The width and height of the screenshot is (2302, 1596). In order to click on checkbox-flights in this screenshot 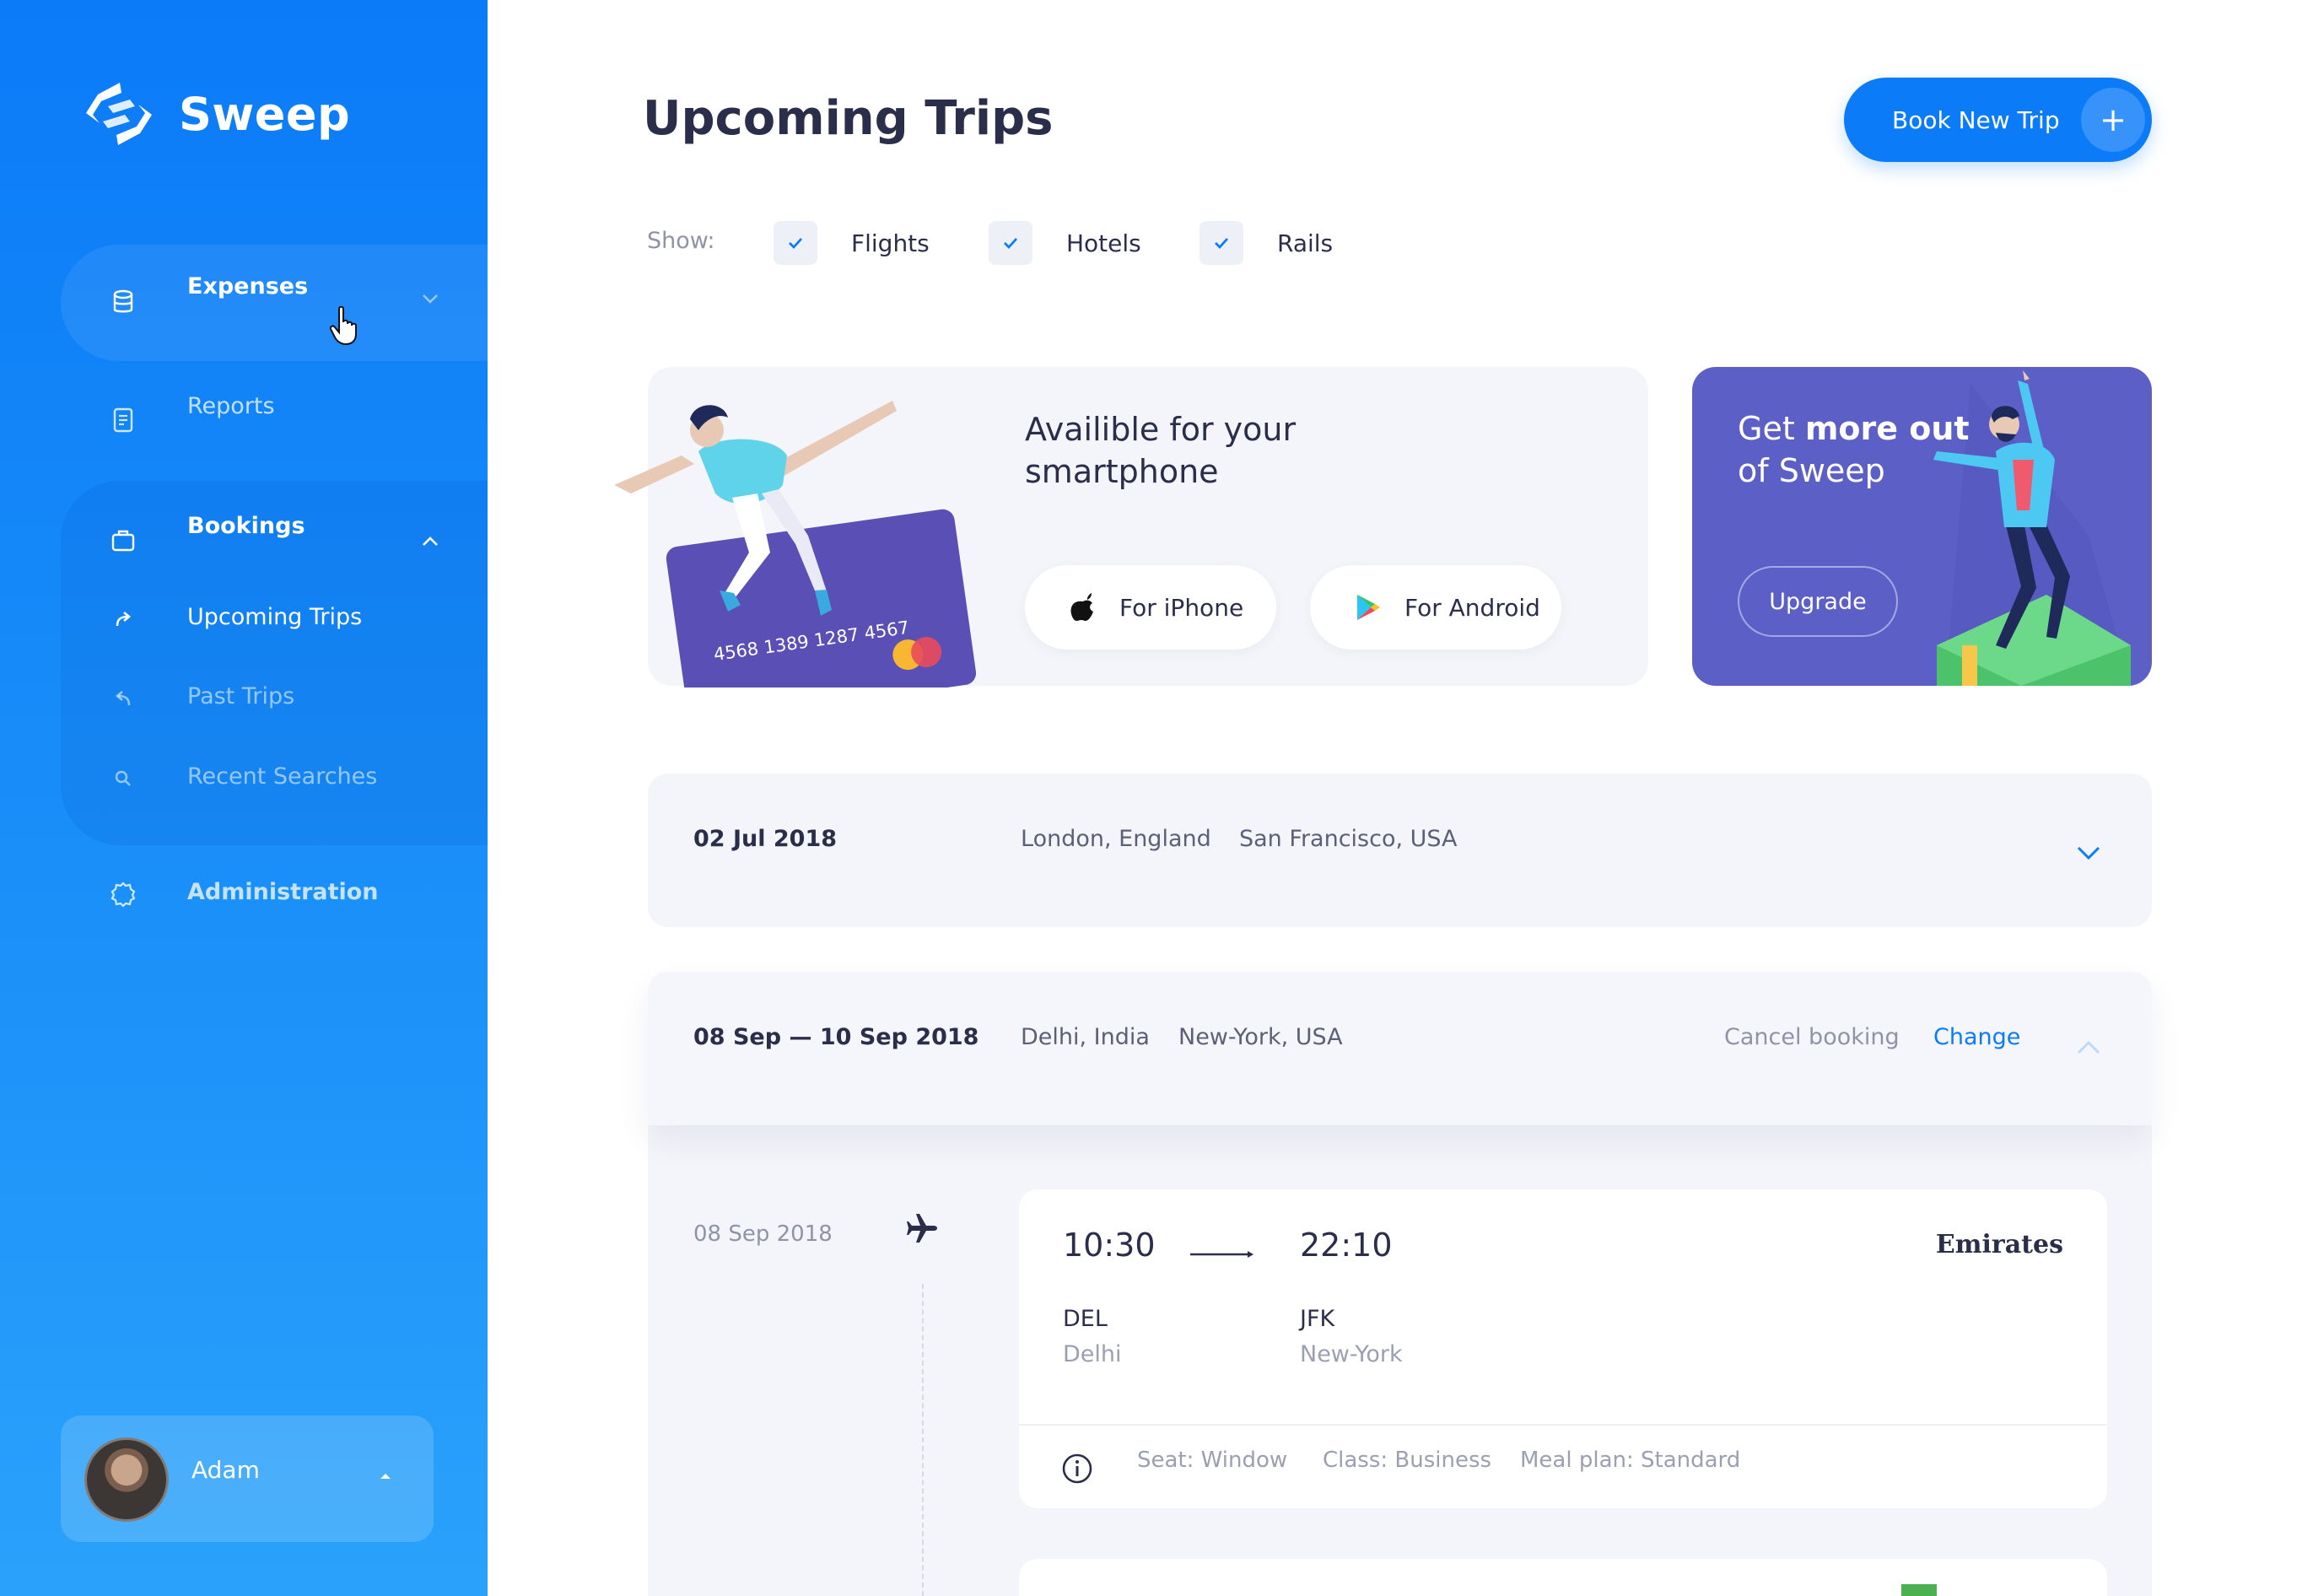, I will do `click(795, 243)`.